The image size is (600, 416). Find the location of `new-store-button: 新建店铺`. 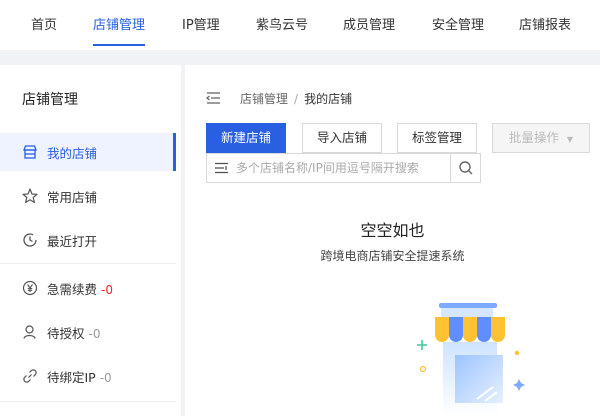

new-store-button: 新建店铺 is located at coordinates (246, 138).